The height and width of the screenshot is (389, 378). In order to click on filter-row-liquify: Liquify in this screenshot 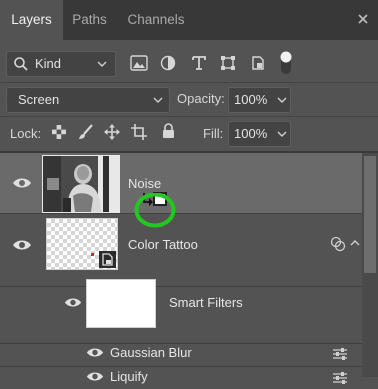, I will do `click(181, 377)`.